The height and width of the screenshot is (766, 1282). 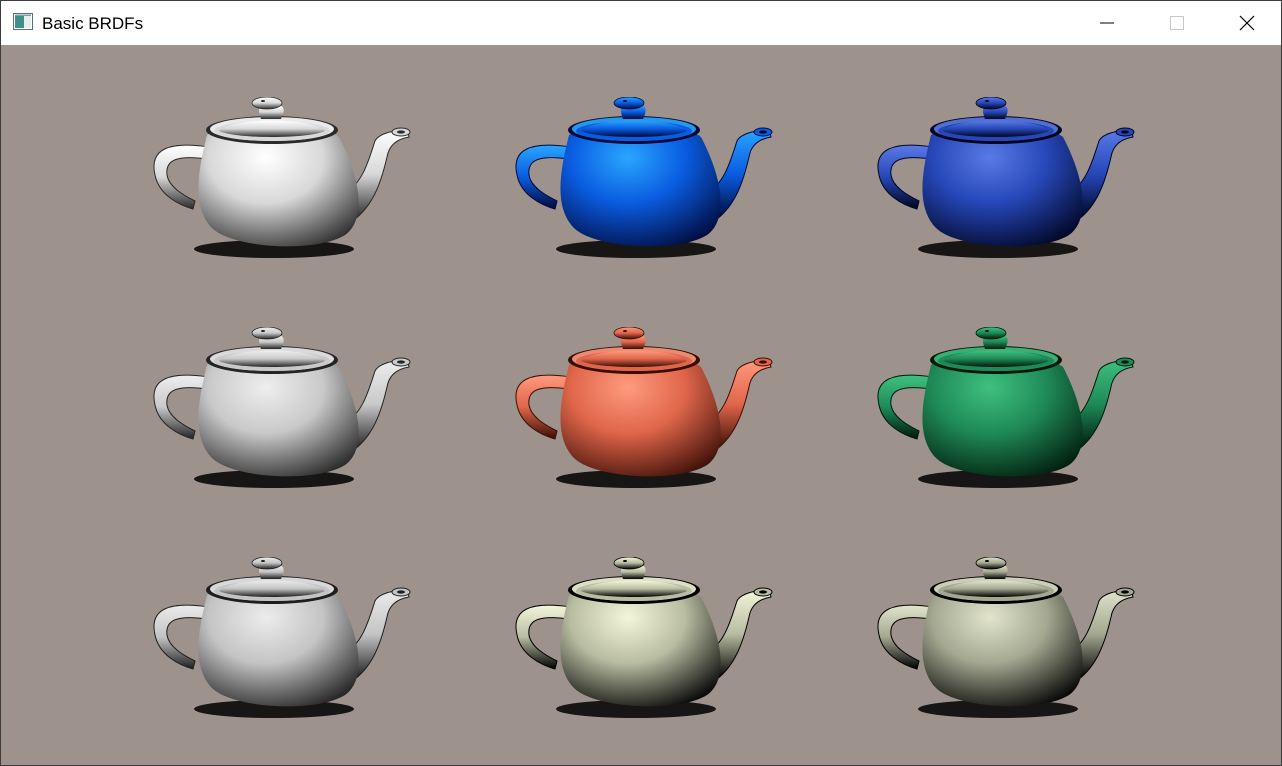 I want to click on close-icon, so click(x=1247, y=23).